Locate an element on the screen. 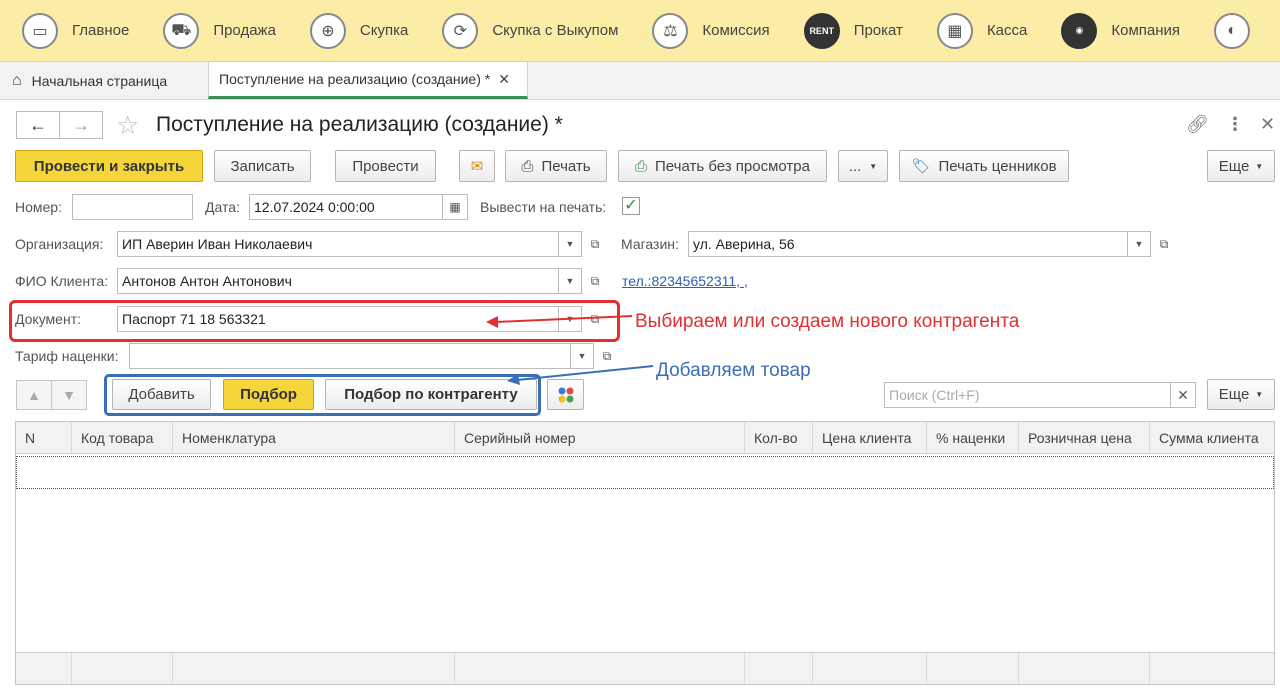 The width and height of the screenshot is (1280, 694). store-field: ул. Аверина, 56 is located at coordinates (908, 244).